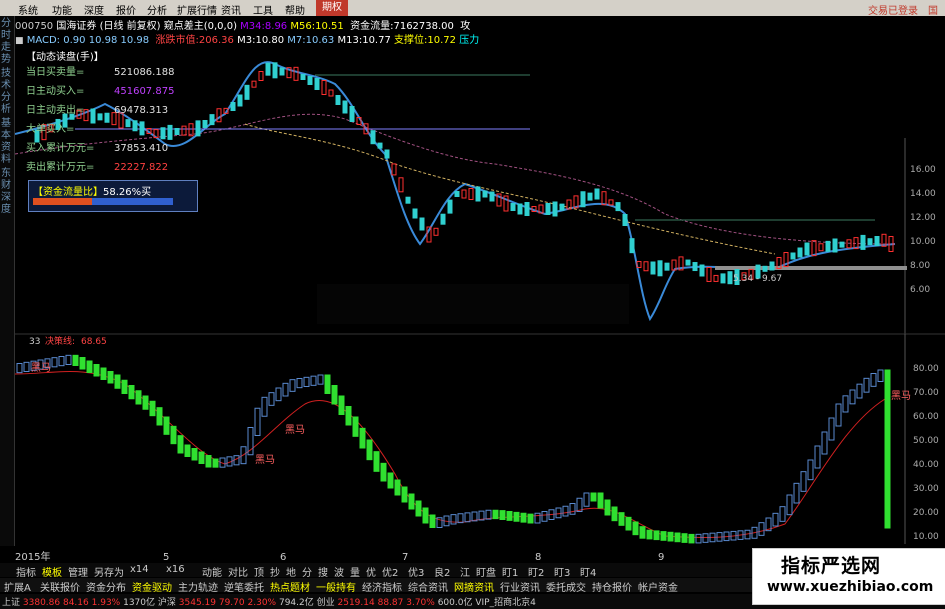 The width and height of the screenshot is (945, 609). What do you see at coordinates (520, 586) in the screenshot?
I see `extension-tab-11: 行业资讯` at bounding box center [520, 586].